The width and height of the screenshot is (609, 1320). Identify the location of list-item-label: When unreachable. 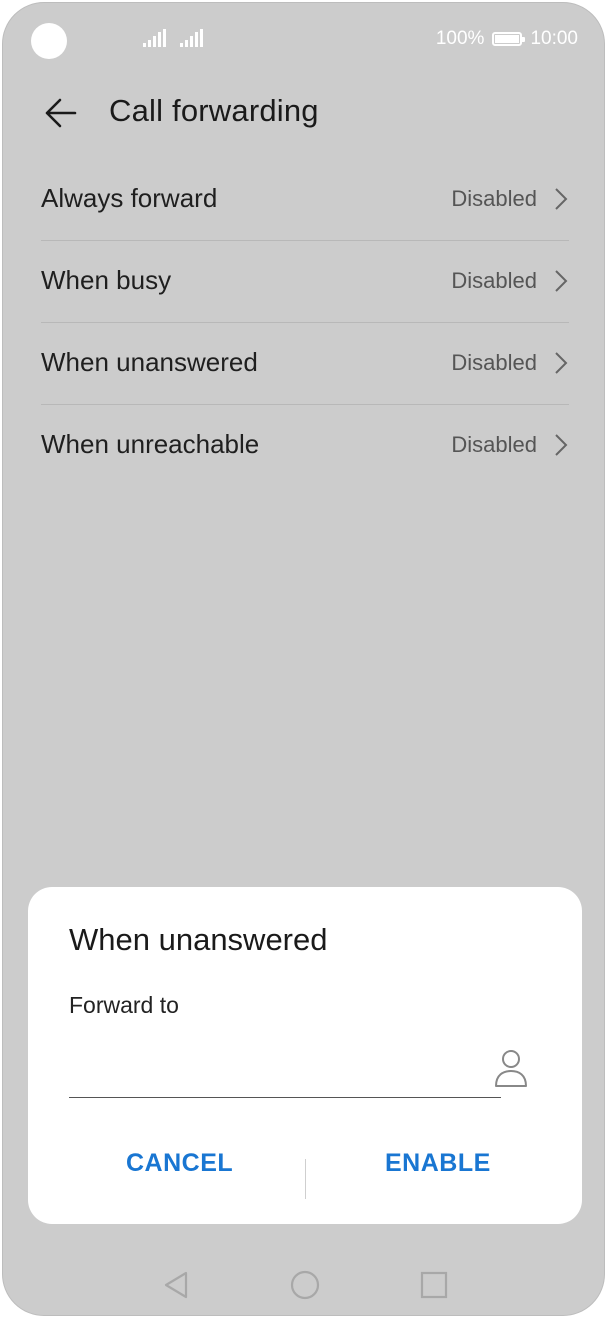
(150, 444).